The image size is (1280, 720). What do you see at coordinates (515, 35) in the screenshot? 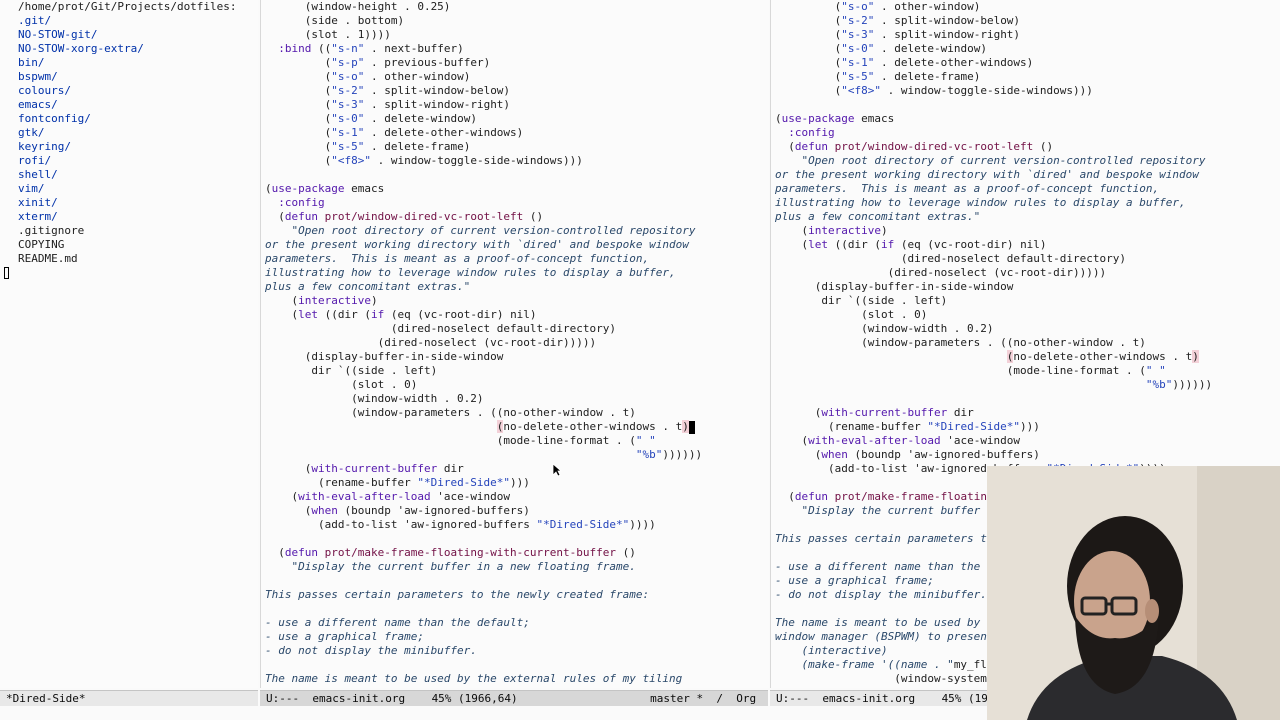
I see `code-line: (slot . 1))))` at bounding box center [515, 35].